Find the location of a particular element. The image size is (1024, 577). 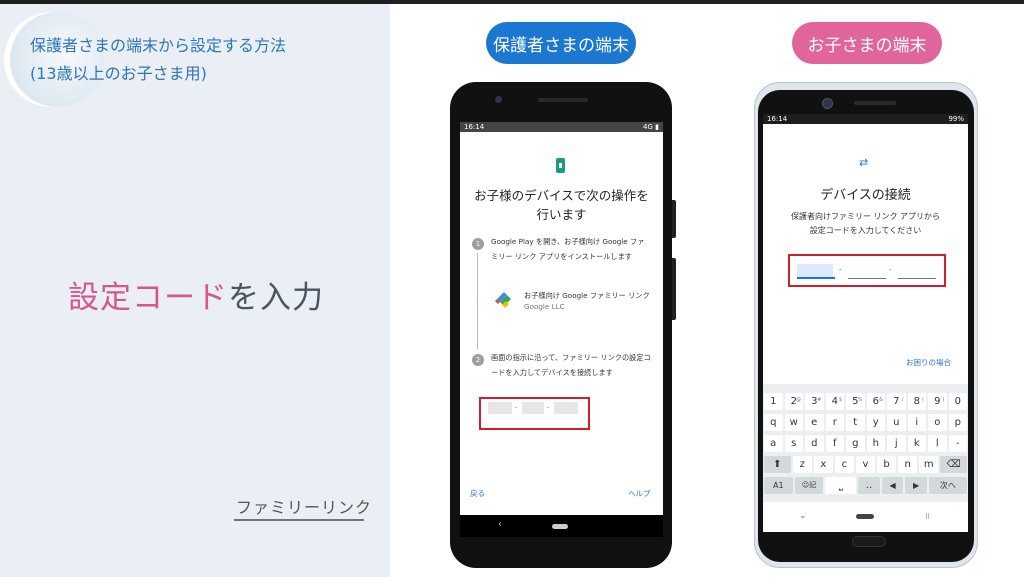

key: s is located at coordinates (793, 443).